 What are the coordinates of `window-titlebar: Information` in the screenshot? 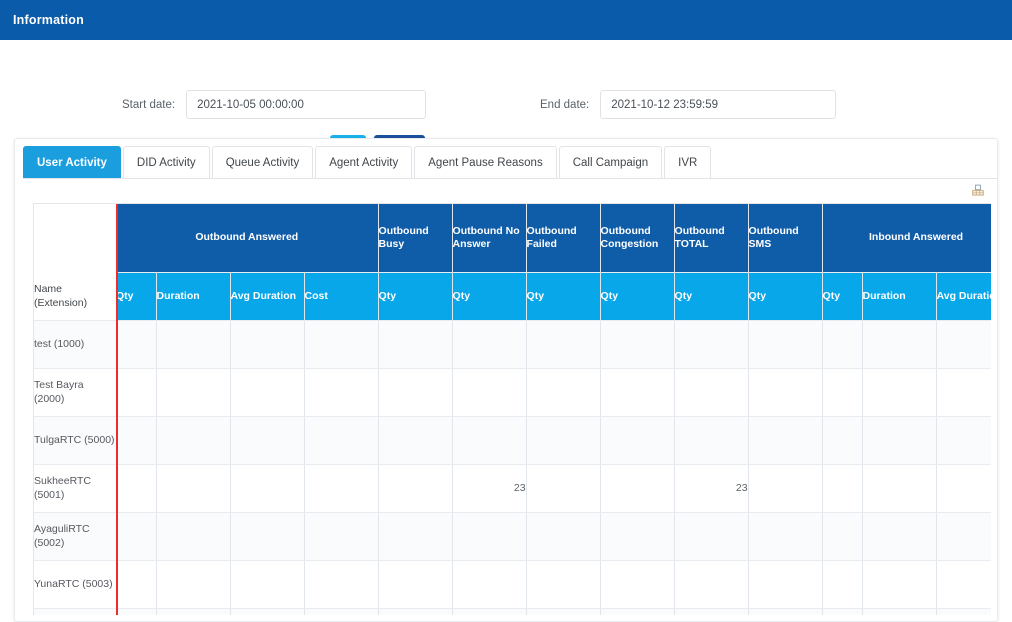 It's located at (506, 20).